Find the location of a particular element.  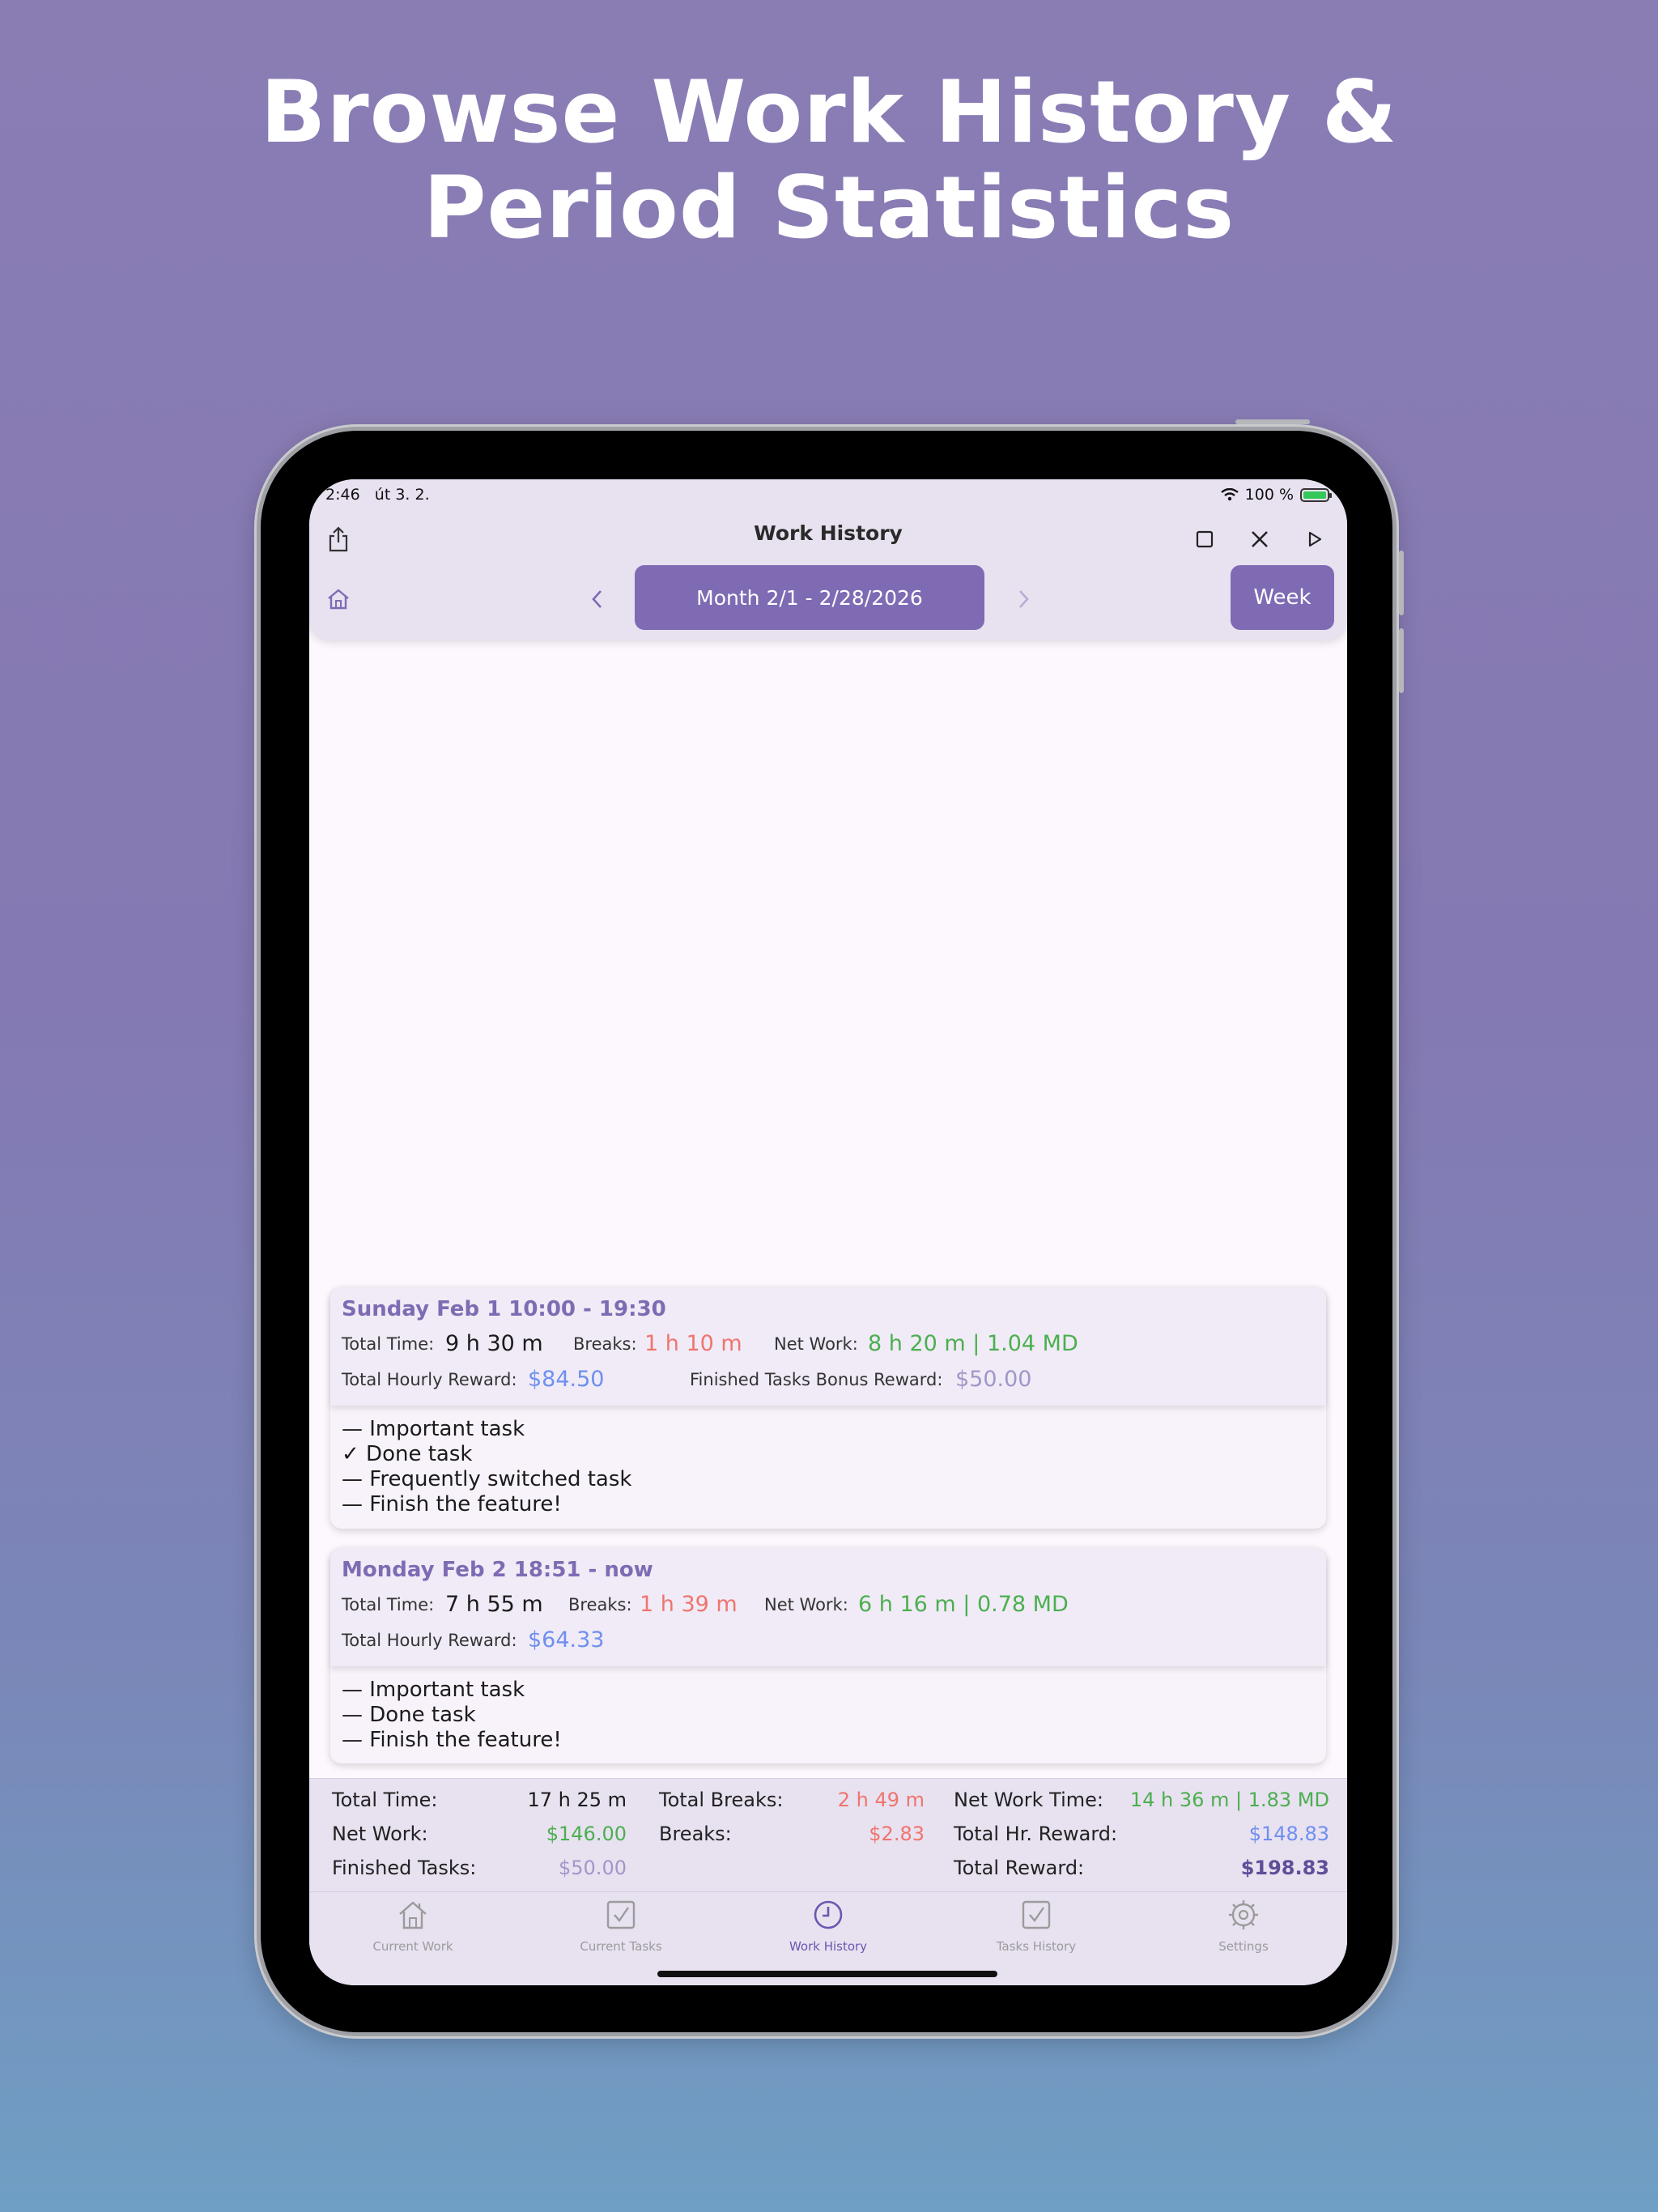

day-title: Monday Feb 2 18:51 - now is located at coordinates (497, 1570).